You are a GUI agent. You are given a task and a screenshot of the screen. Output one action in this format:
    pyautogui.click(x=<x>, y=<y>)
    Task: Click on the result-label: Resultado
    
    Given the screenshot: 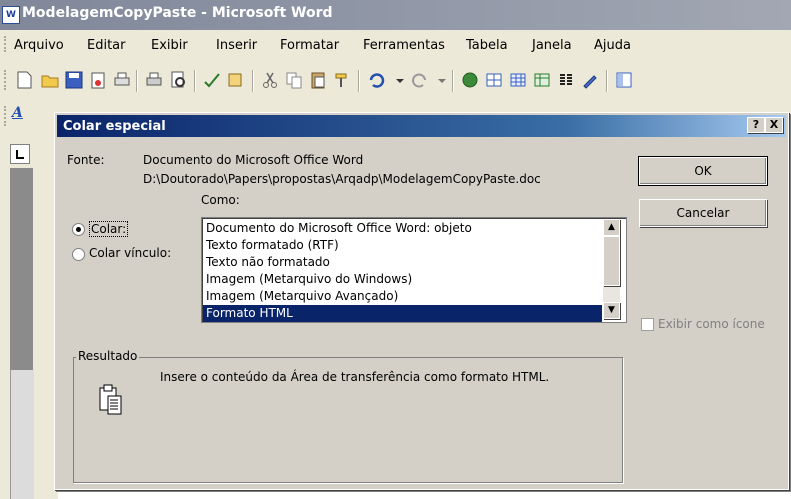 What is the action you would take?
    pyautogui.click(x=108, y=356)
    